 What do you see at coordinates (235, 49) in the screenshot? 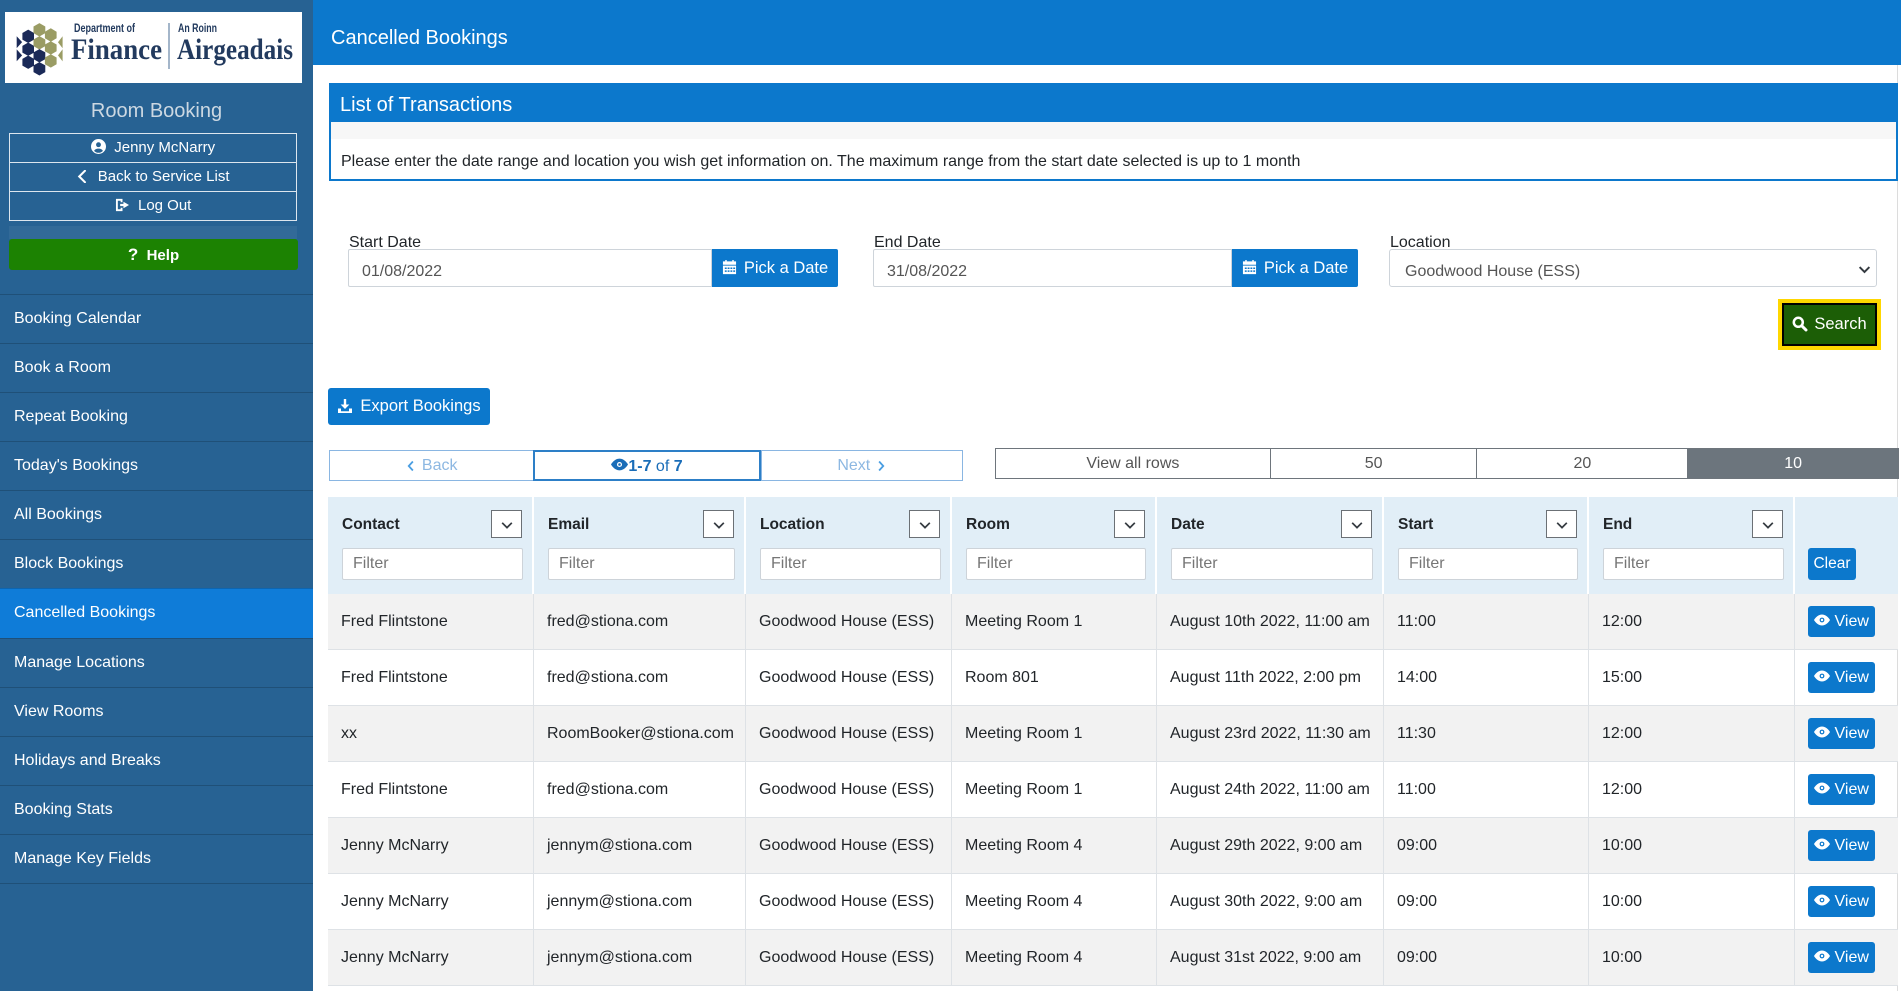
I see `svg-text: Airgeadais` at bounding box center [235, 49].